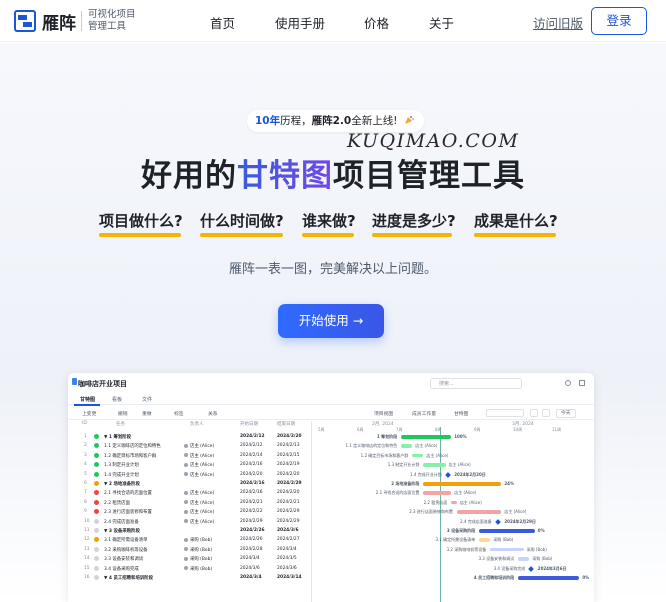  What do you see at coordinates (251, 521) in the screenshot?
I see `row-start: 2024/2/29` at bounding box center [251, 521].